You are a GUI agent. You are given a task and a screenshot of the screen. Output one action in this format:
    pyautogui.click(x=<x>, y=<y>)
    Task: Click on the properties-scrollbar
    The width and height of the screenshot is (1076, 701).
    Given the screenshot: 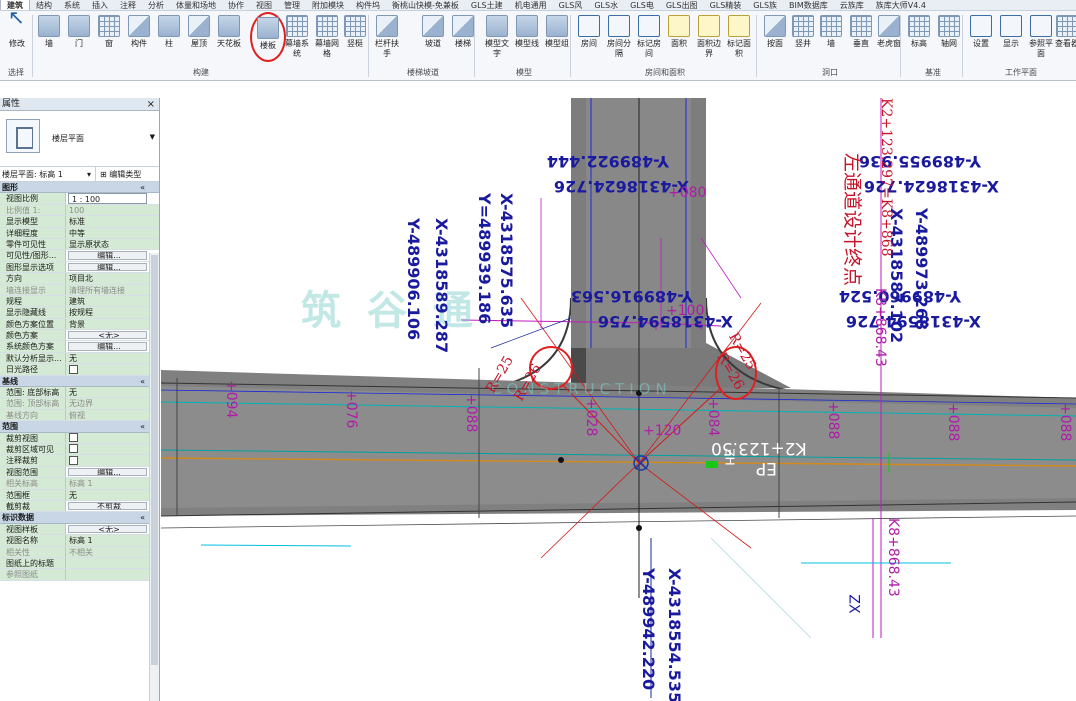 What is the action you would take?
    pyautogui.click(x=154, y=477)
    